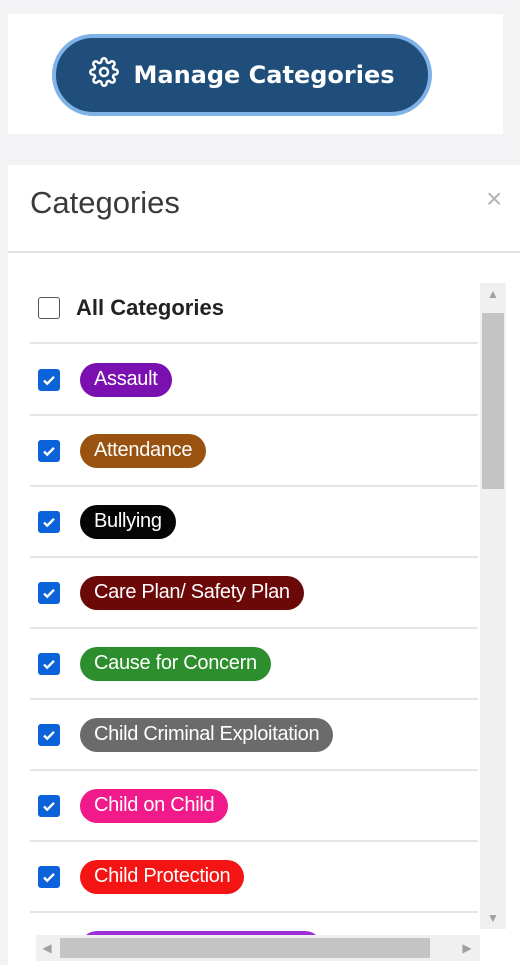 This screenshot has height=965, width=520. Describe the element at coordinates (493, 401) in the screenshot. I see `vertical-scroll-thumb` at that location.